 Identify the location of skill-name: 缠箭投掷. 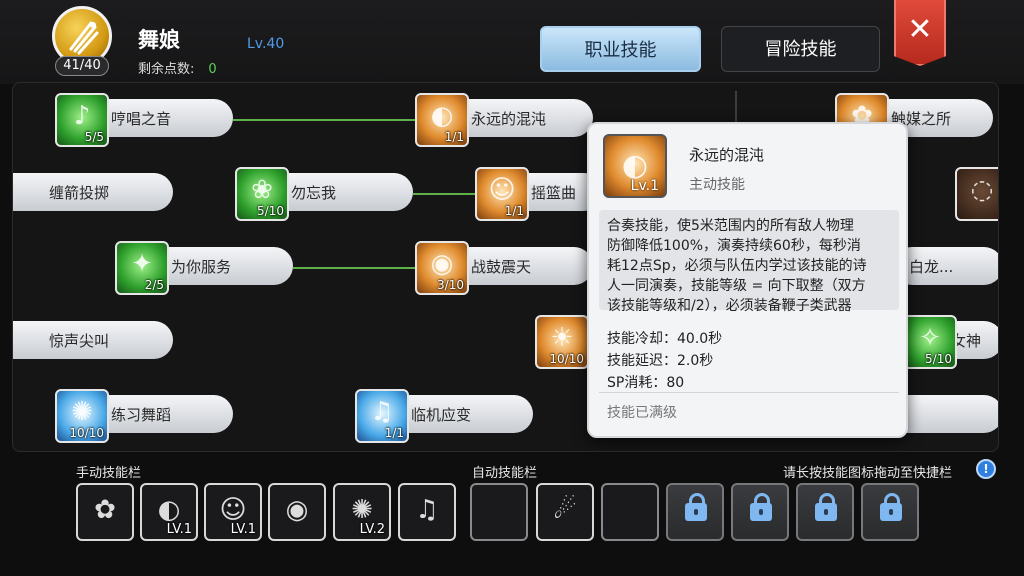
(79, 193).